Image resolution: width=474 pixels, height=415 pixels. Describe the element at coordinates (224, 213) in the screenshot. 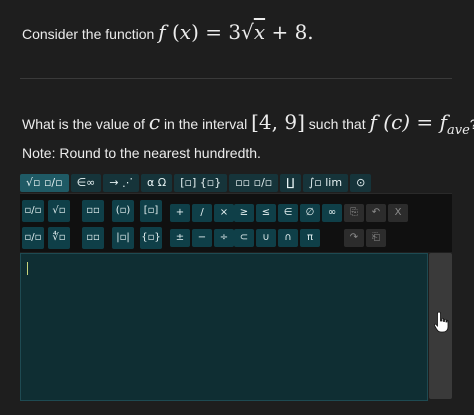

I see `times-button: ×` at that location.